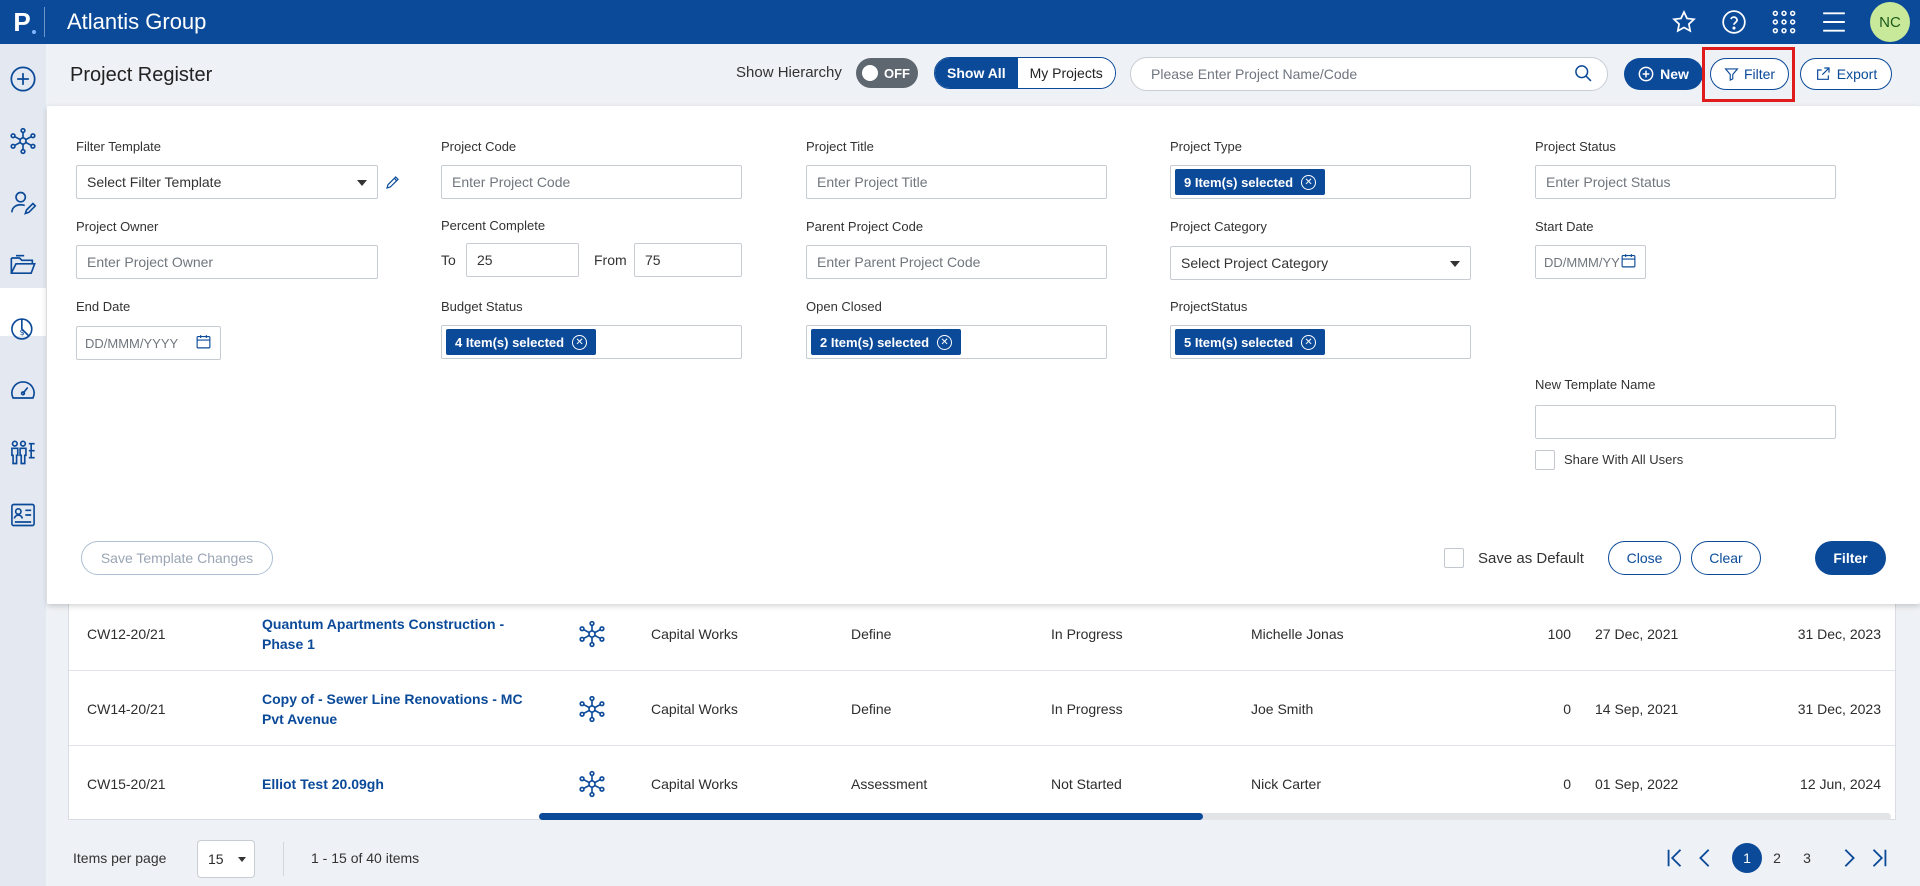  I want to click on budget-status-multiselect: 4 Item(s) selected ✕, so click(591, 342).